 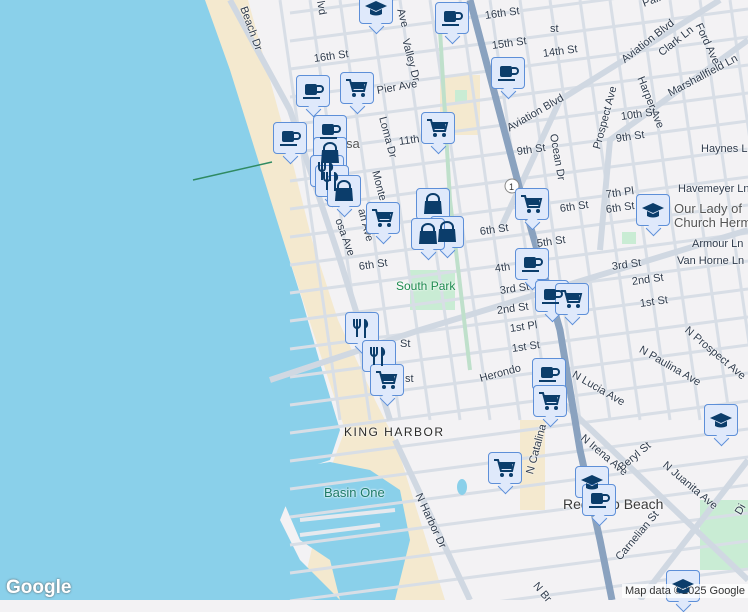 What do you see at coordinates (708, 208) in the screenshot?
I see `place-label-our-lady: Our Lady of` at bounding box center [708, 208].